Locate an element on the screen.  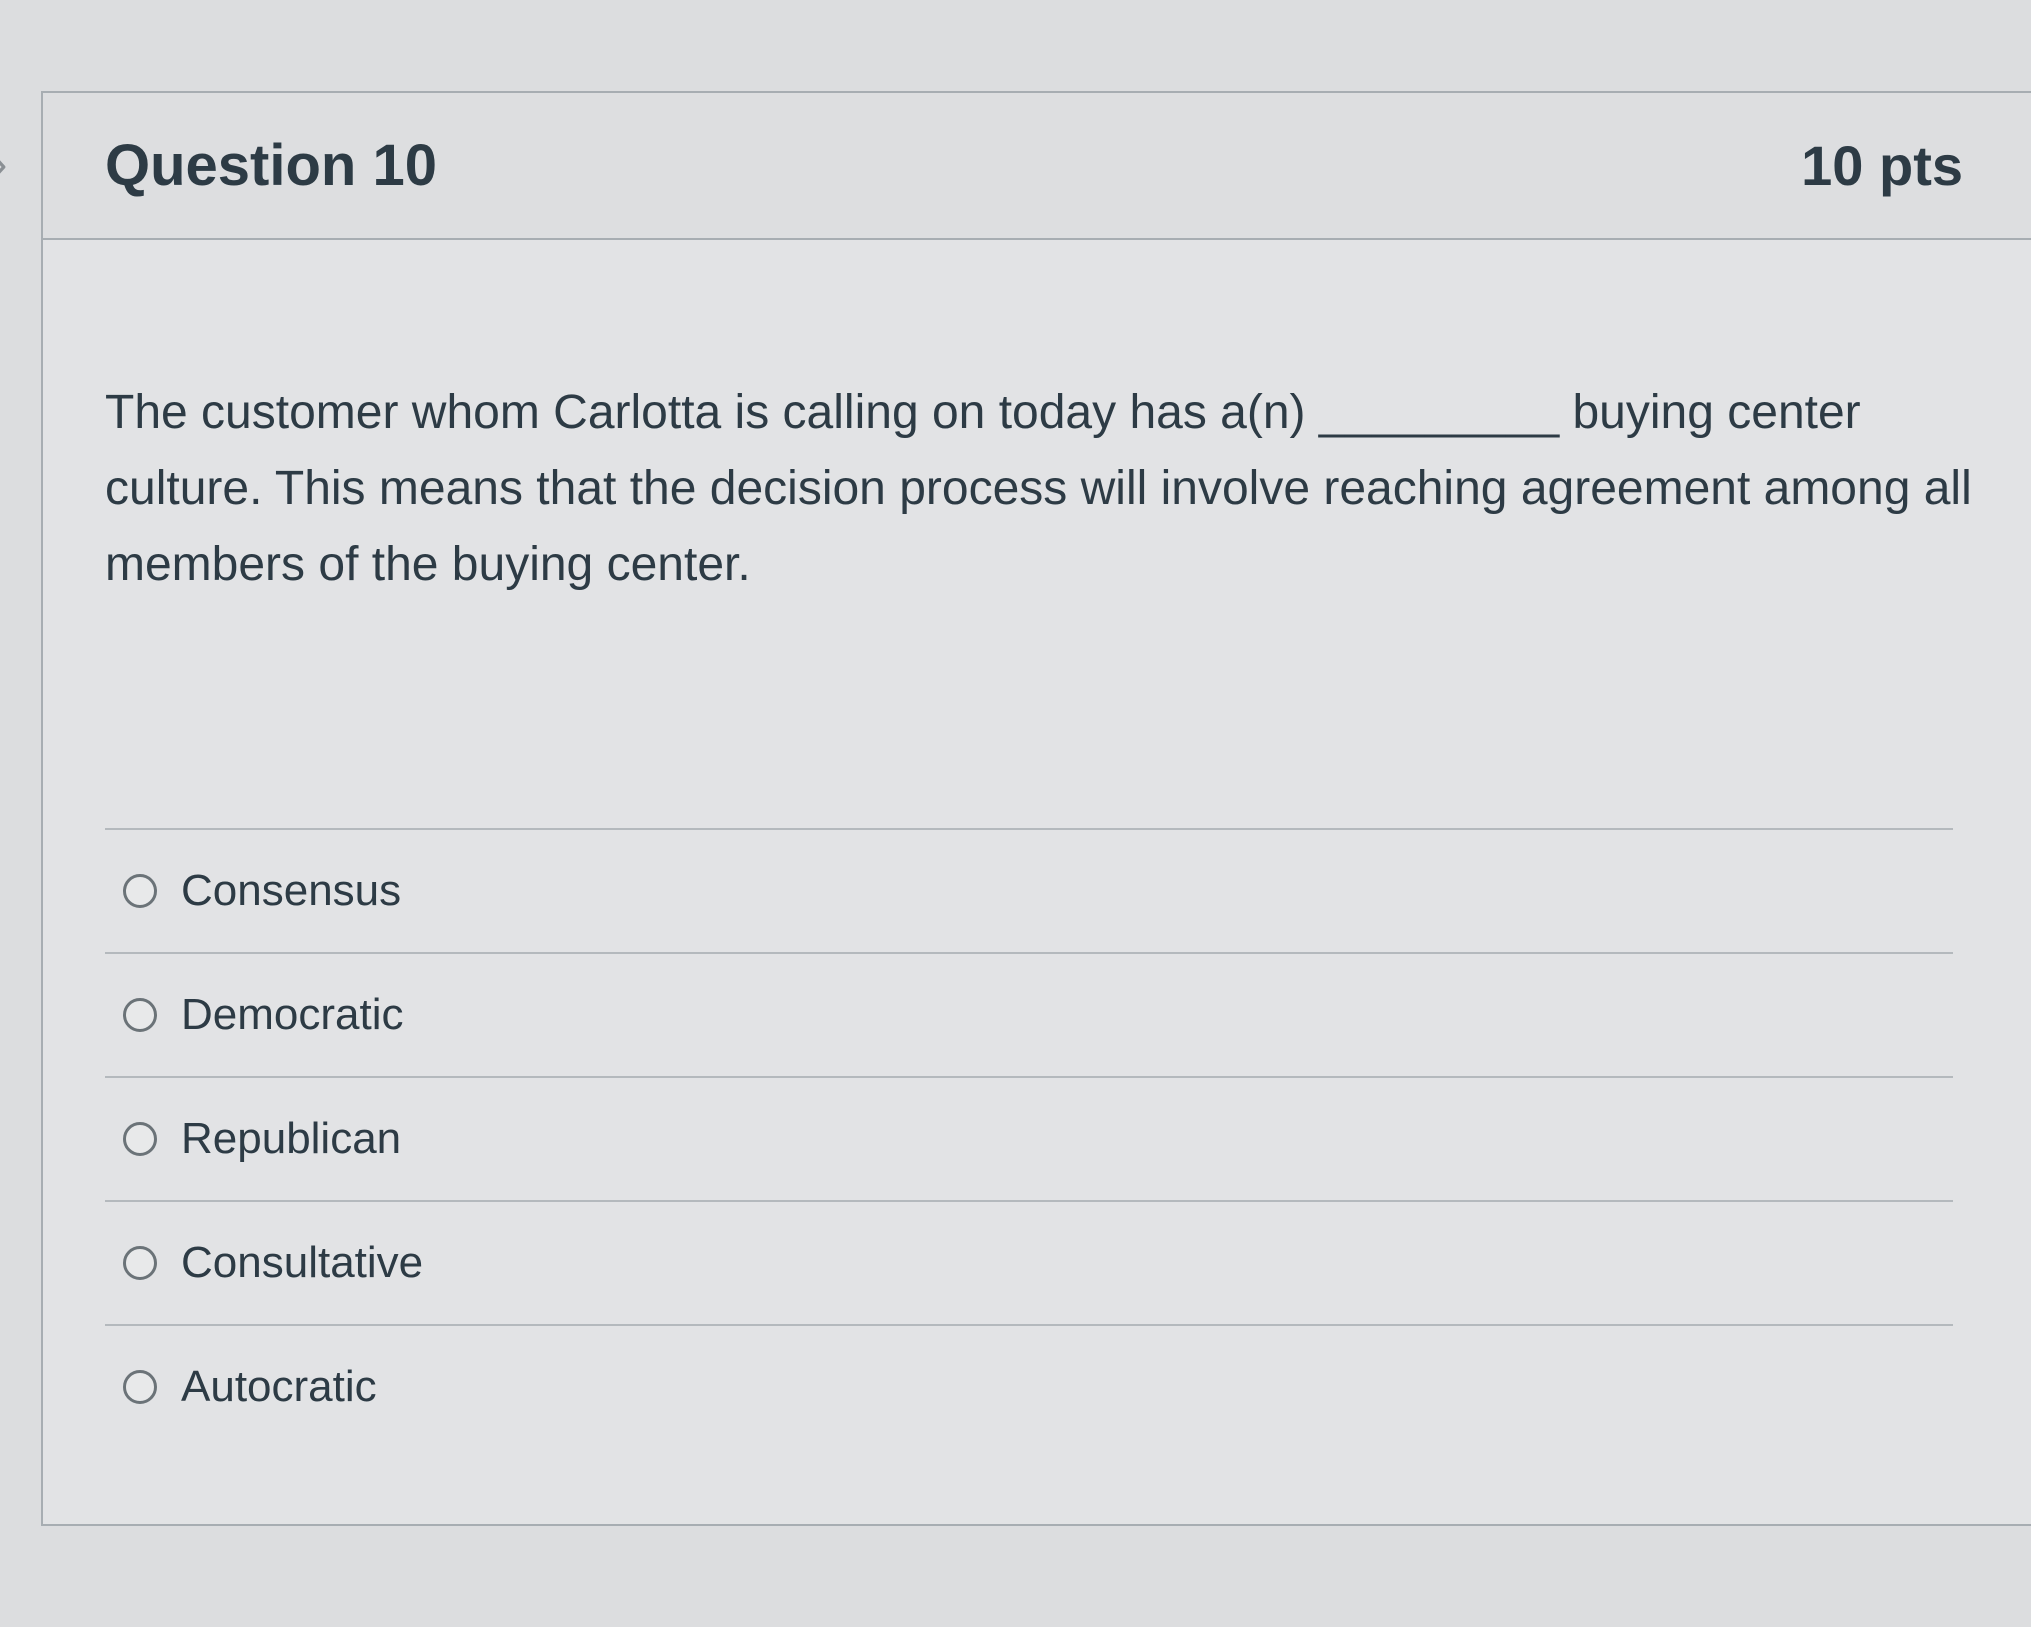
answer-option-consultative: Consultative is located at coordinates (1029, 1262).